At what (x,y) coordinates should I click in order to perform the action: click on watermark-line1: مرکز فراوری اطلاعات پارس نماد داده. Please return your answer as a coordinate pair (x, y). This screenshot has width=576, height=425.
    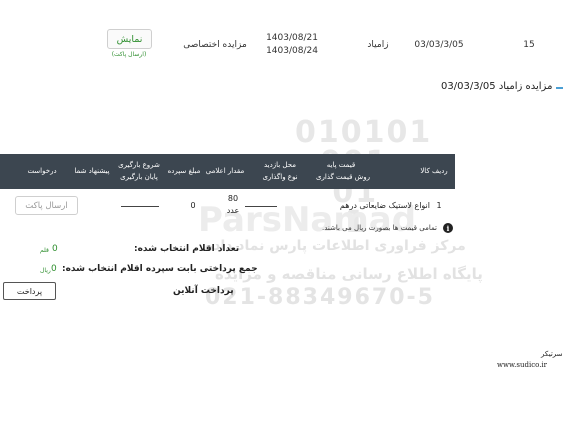
    Looking at the image, I should click on (335, 246).